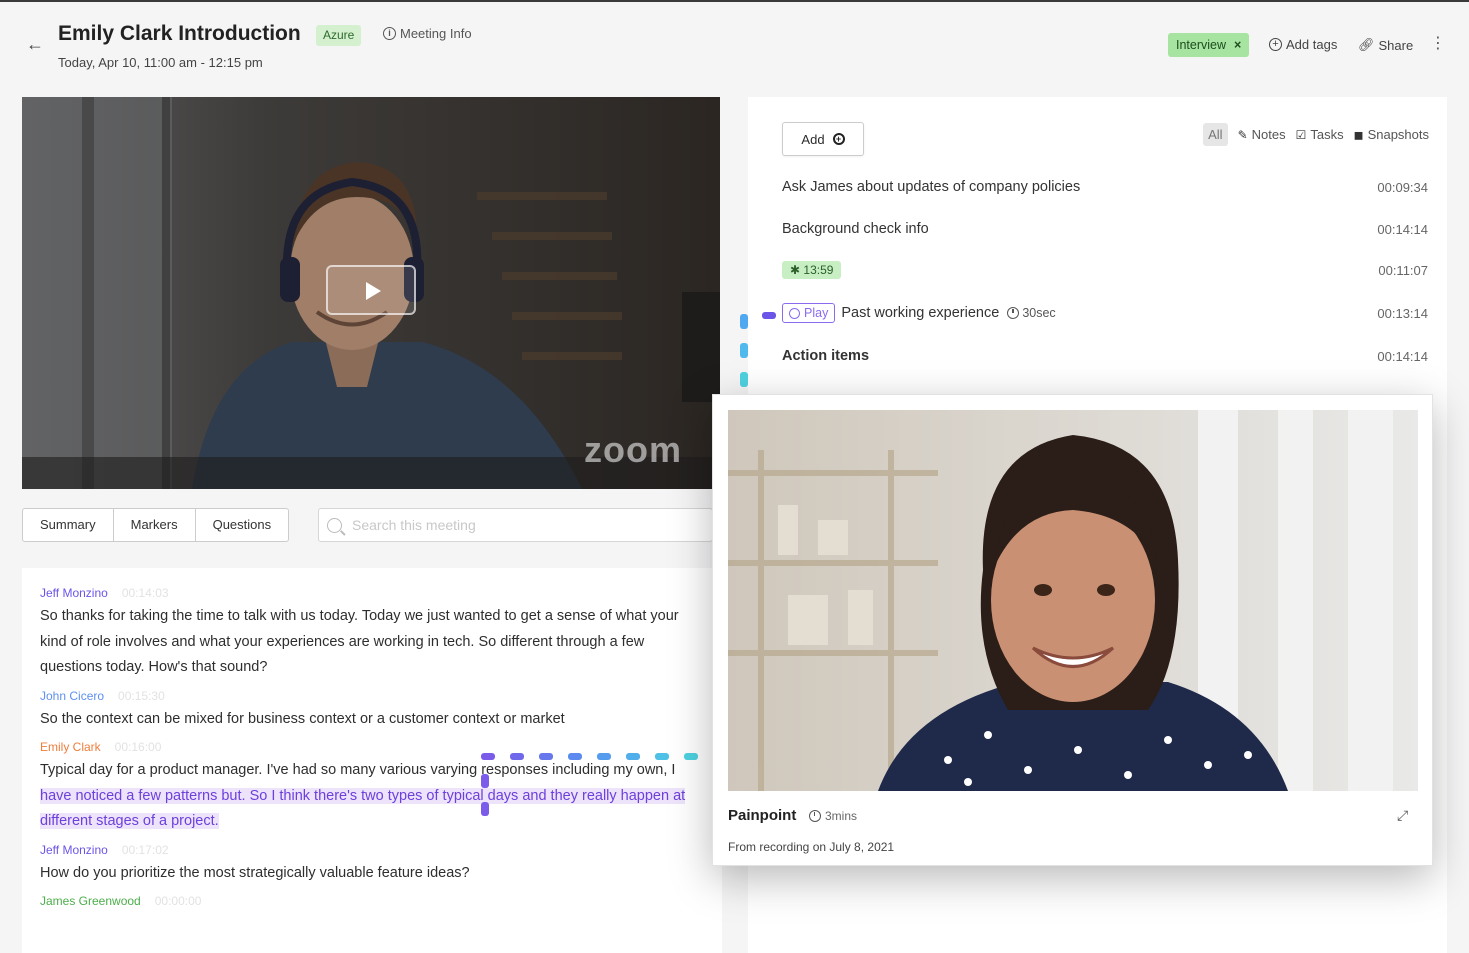 The width and height of the screenshot is (1469, 953). Describe the element at coordinates (1039, 313) in the screenshot. I see `clip-duration: 30sec` at that location.